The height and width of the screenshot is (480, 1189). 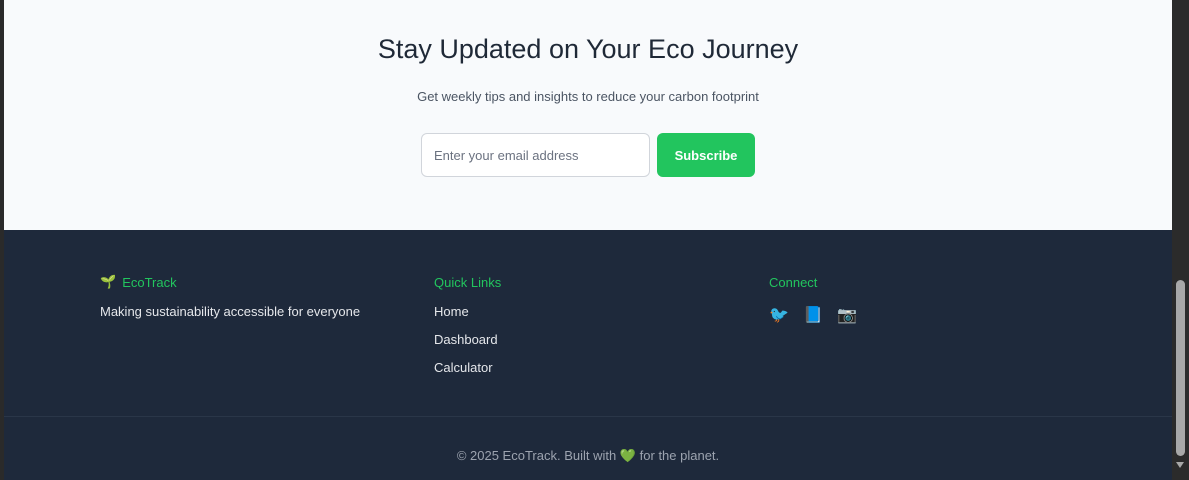 I want to click on copyright-suffix: for the planet., so click(x=679, y=455).